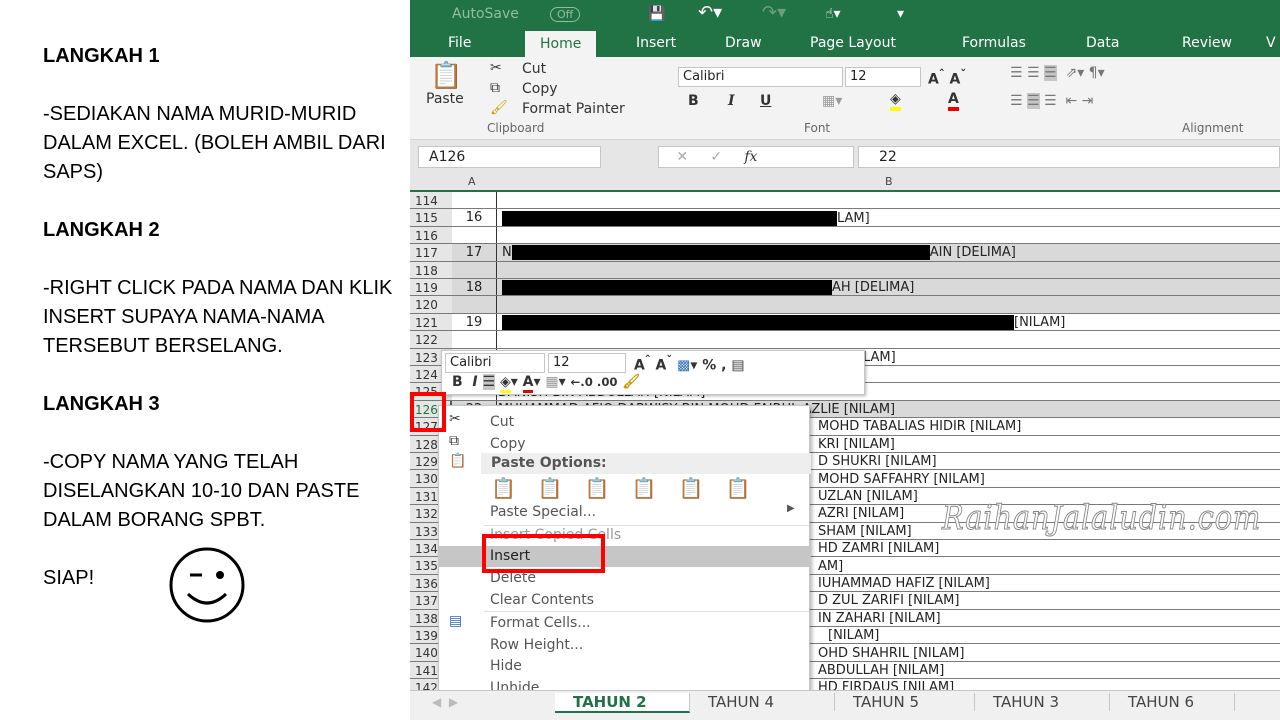  What do you see at coordinates (743, 43) in the screenshot?
I see `tab-draw: Draw` at bounding box center [743, 43].